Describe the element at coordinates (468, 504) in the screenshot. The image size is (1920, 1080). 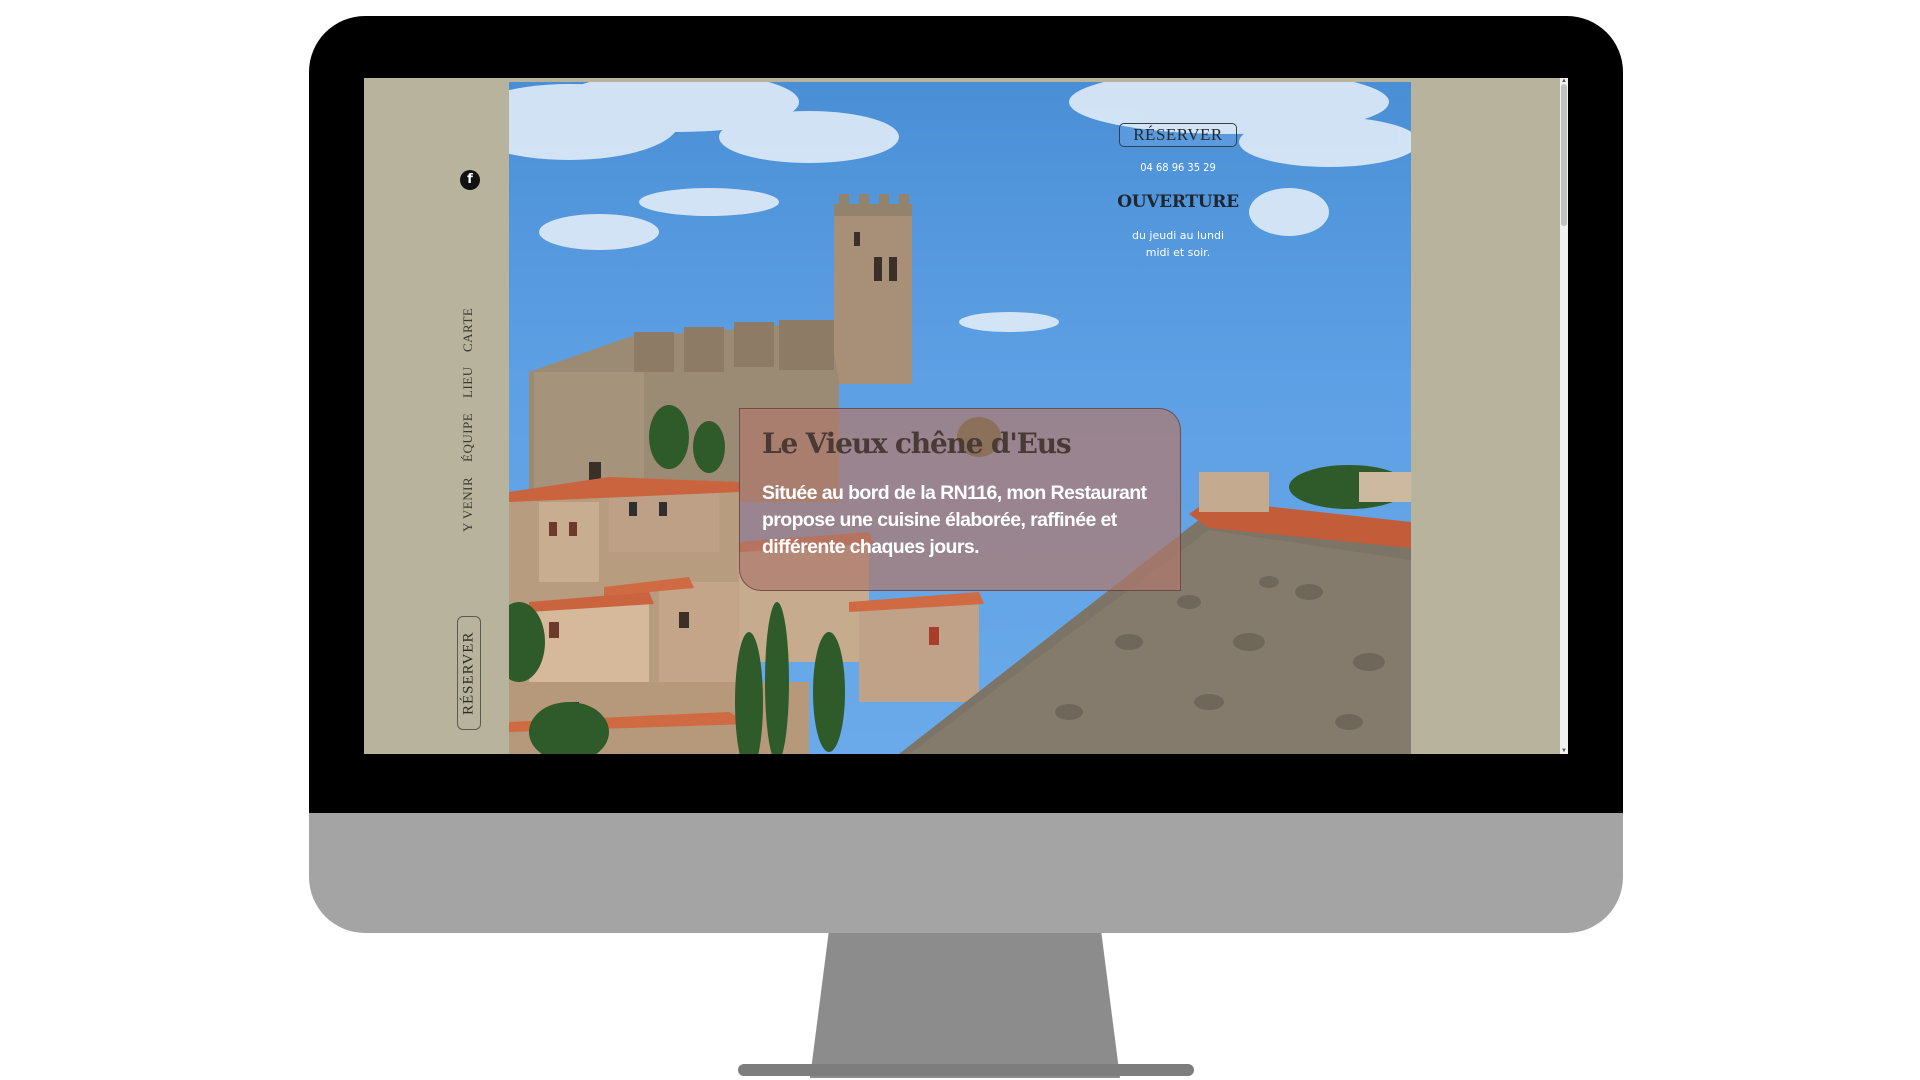
I see `nav-item-y-venir: Y VENIR` at that location.